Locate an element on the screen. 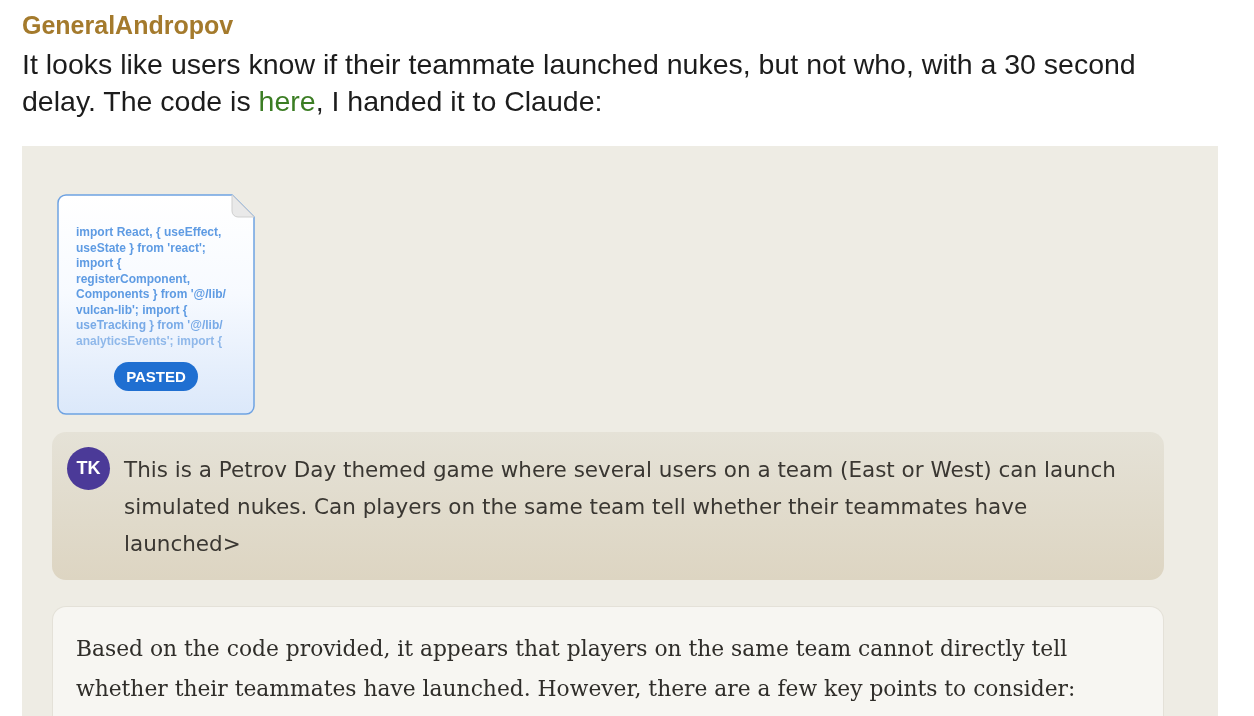  code-line: Components } from '@/lib/ is located at coordinates (151, 295).